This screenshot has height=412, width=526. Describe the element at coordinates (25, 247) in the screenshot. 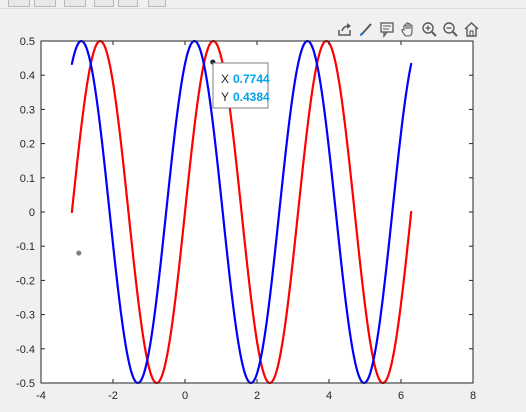

I see `y-tick-label: -0.1` at that location.